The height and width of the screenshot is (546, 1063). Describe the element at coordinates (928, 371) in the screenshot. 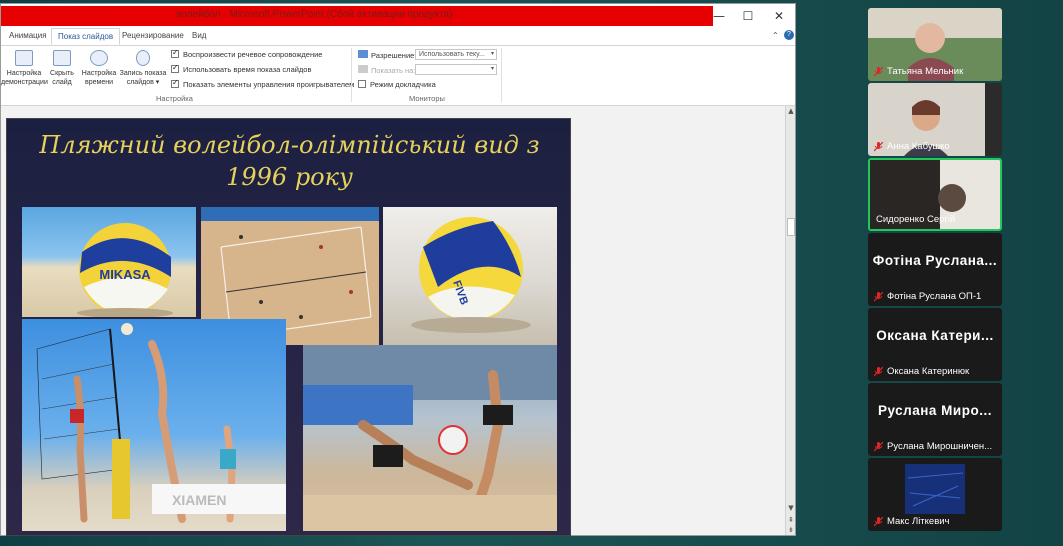

I see `participant-name-text: Оксана Катеринюк` at that location.